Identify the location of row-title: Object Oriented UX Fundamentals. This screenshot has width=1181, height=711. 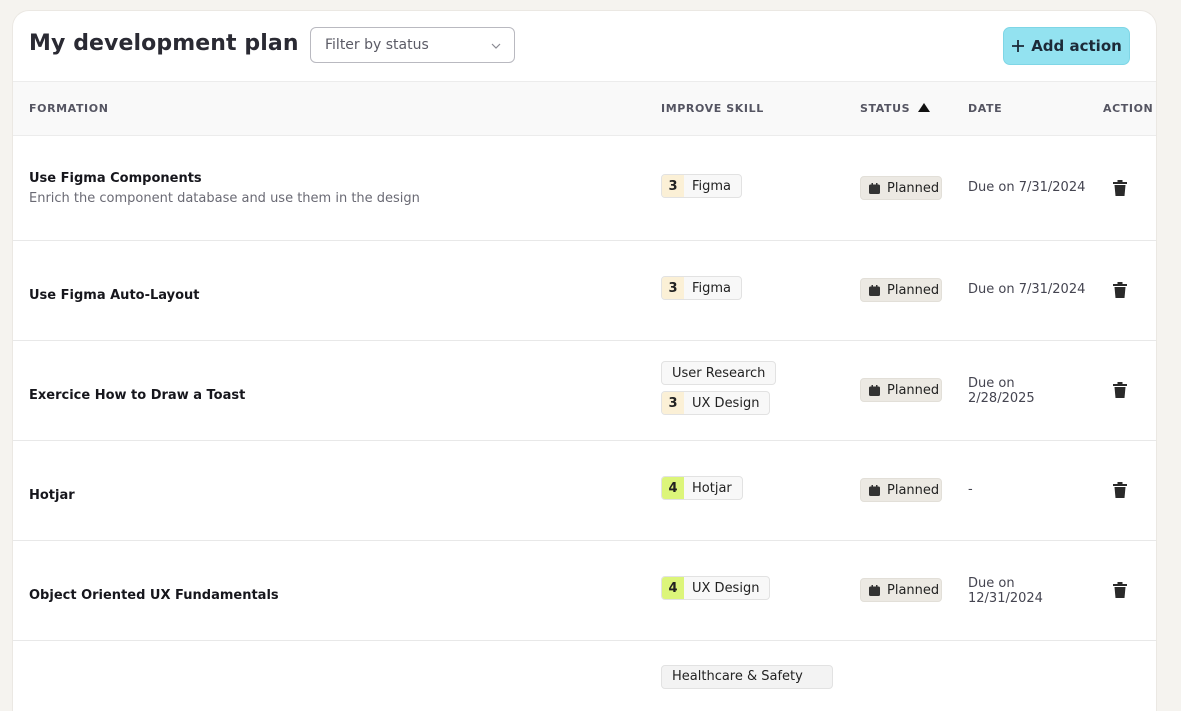
(154, 595).